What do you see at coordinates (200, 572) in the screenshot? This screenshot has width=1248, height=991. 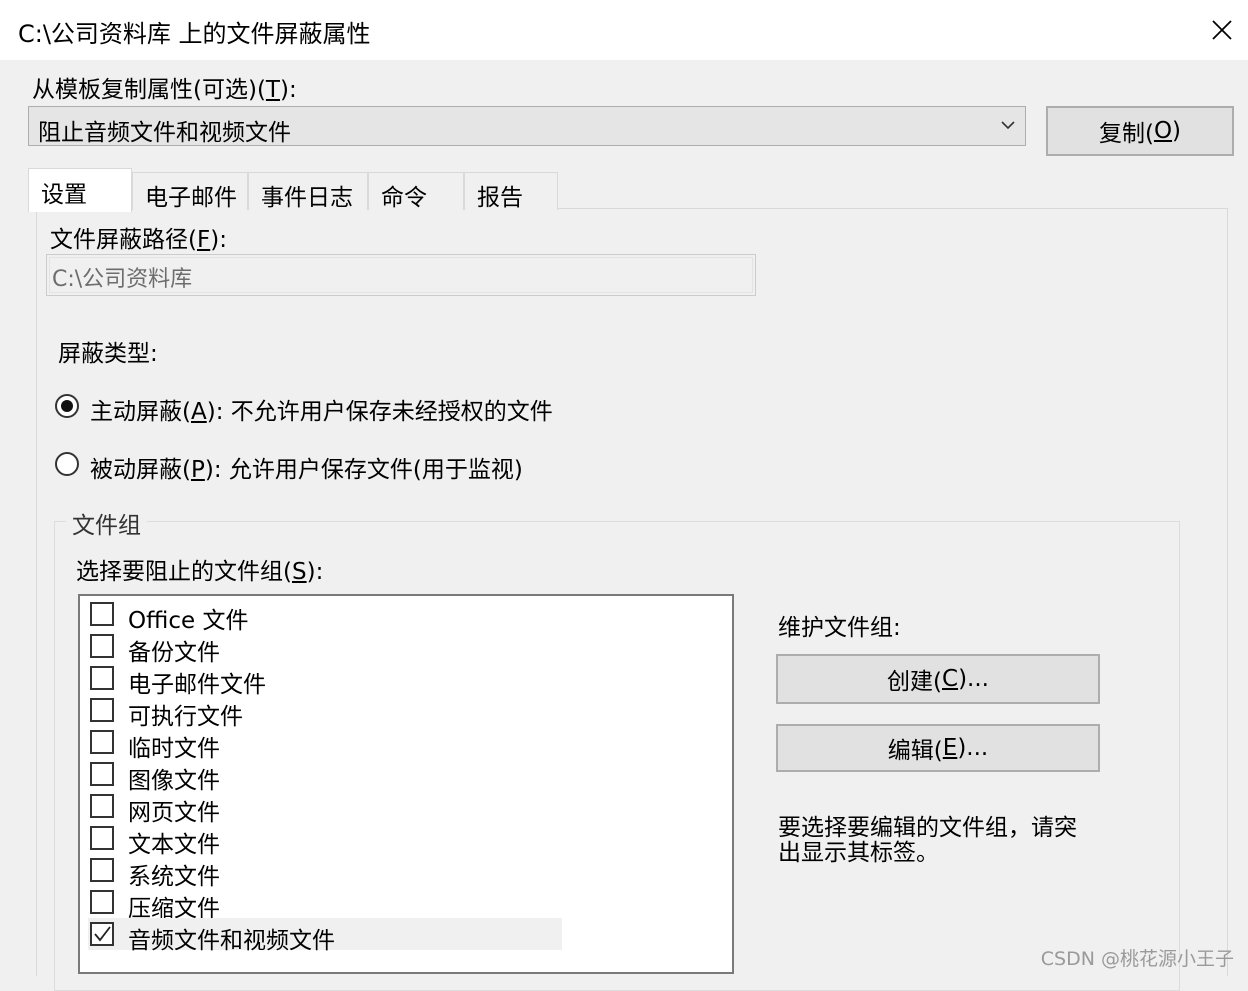 I see `select-groups-label: 选择要阻止的文件组(S):` at bounding box center [200, 572].